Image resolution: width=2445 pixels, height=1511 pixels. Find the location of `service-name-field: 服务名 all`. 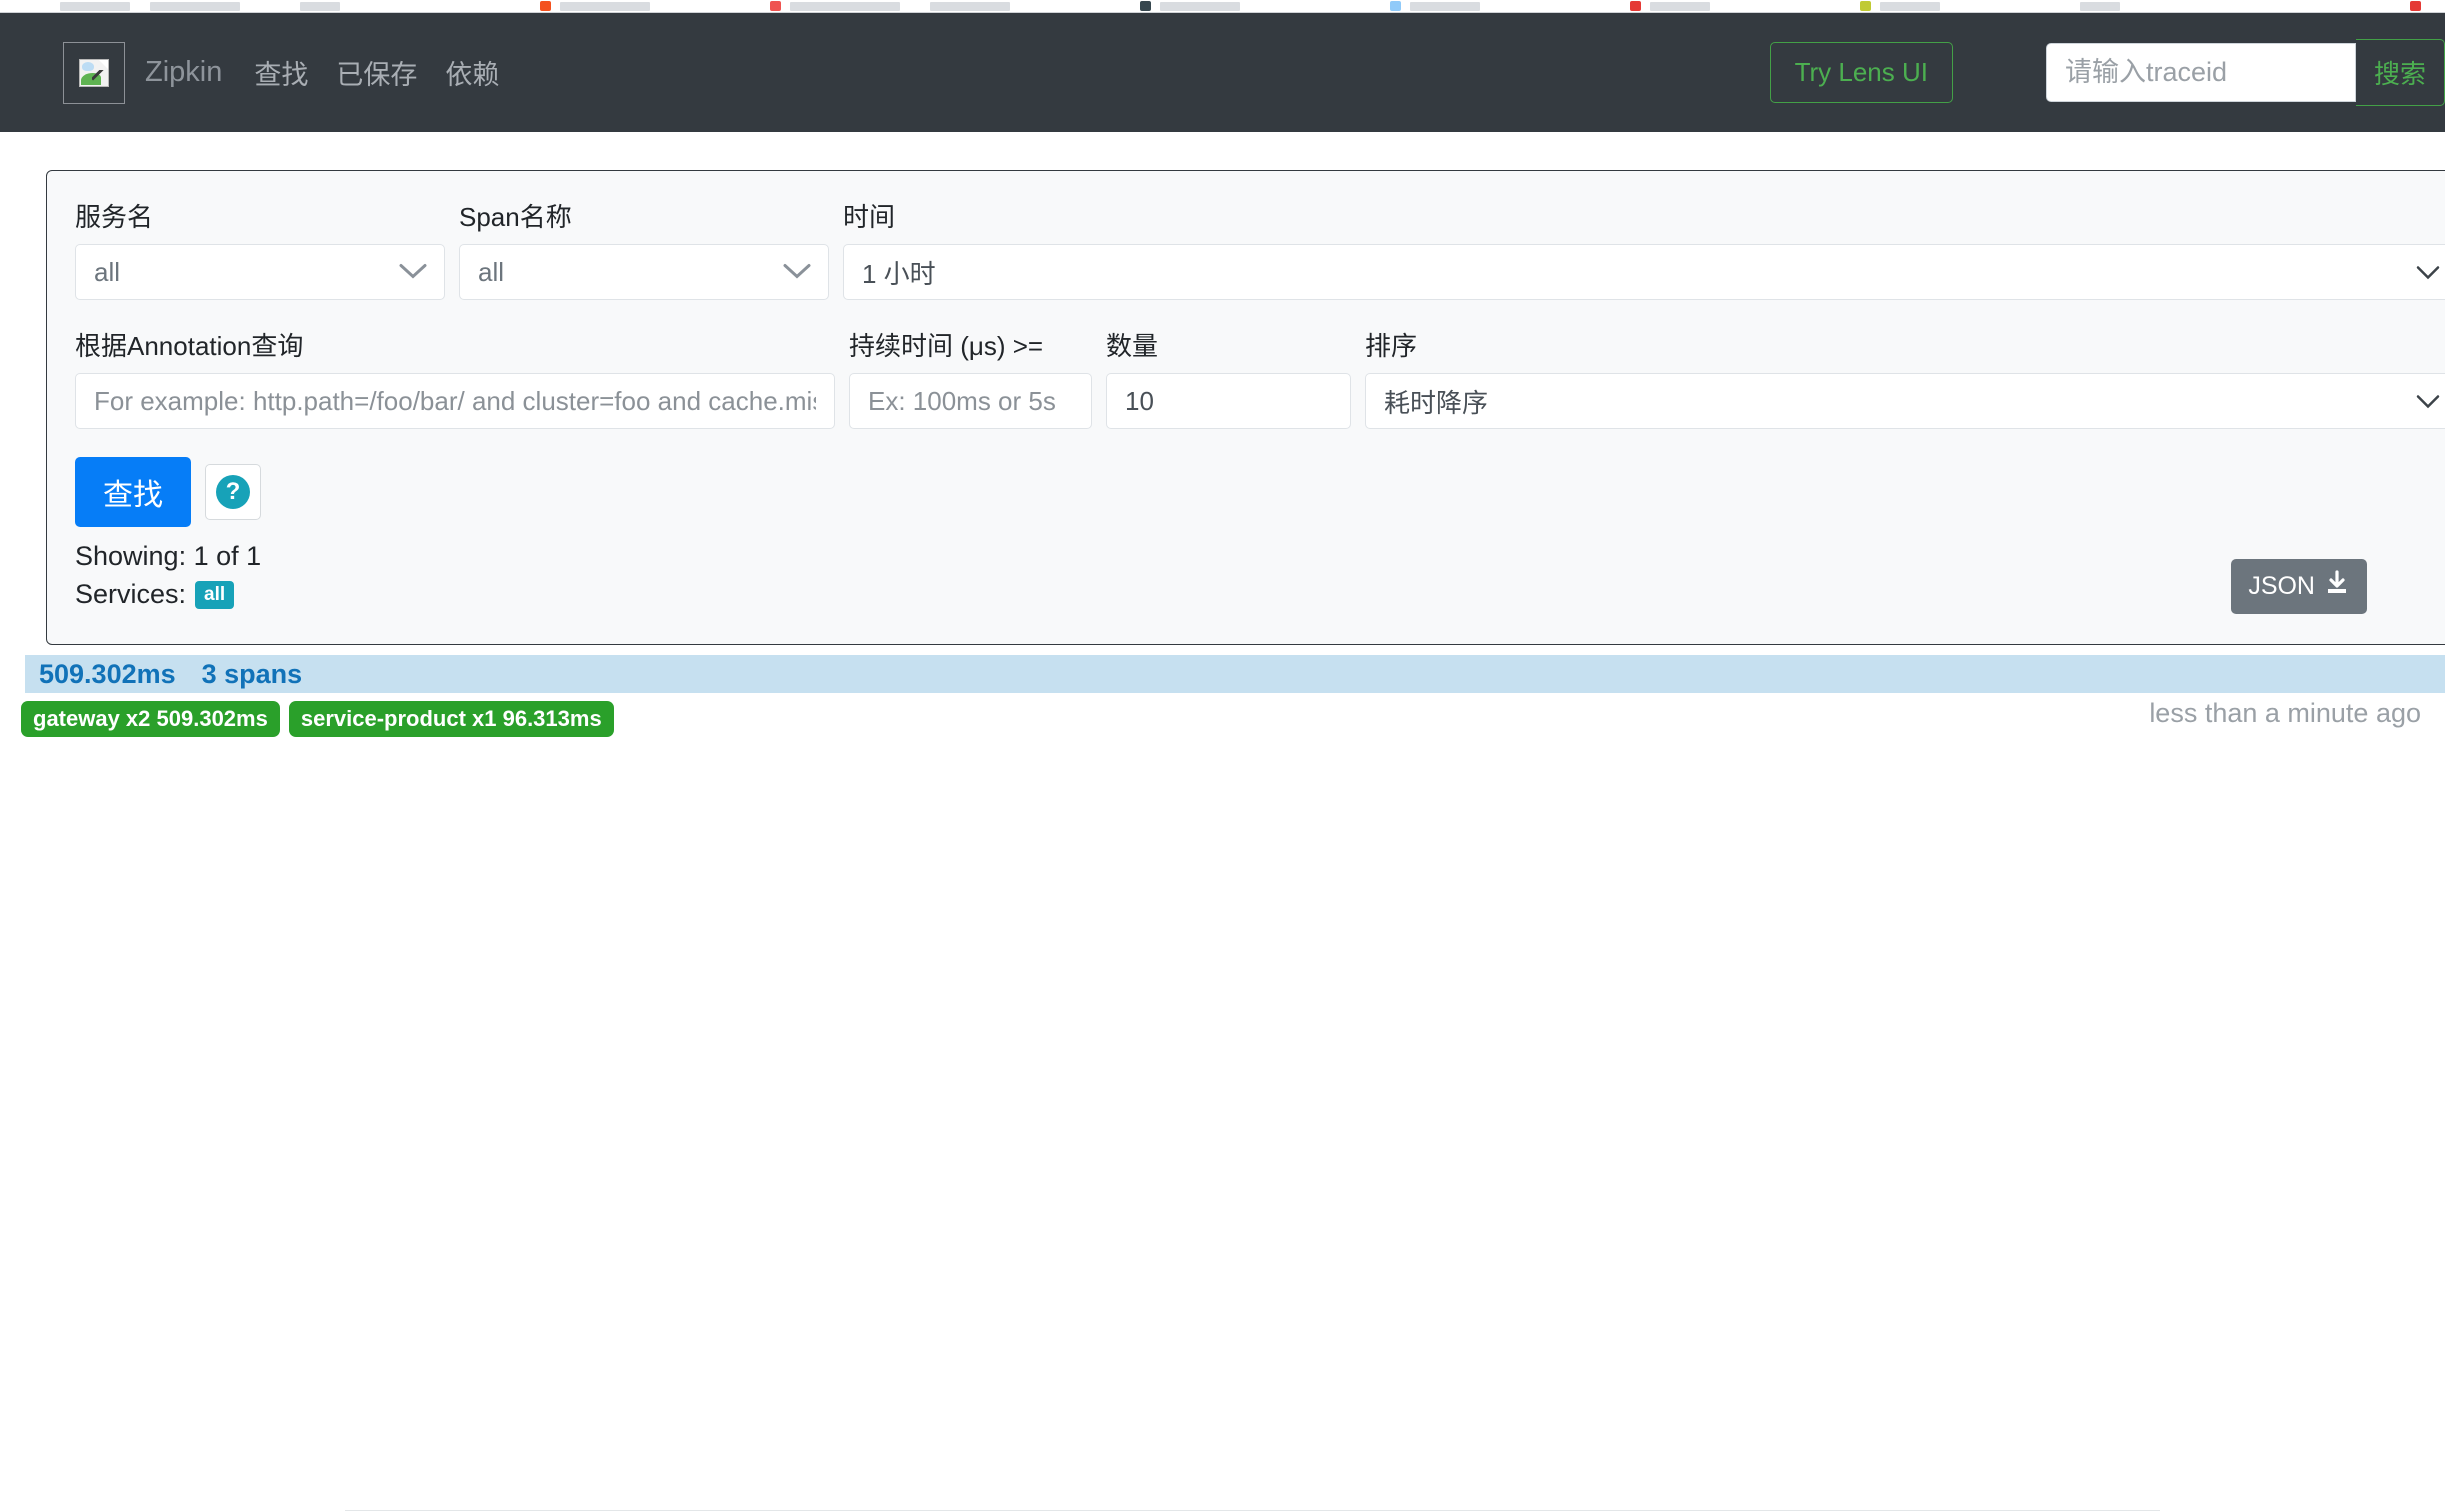

service-name-field: 服务名 all is located at coordinates (260, 248).